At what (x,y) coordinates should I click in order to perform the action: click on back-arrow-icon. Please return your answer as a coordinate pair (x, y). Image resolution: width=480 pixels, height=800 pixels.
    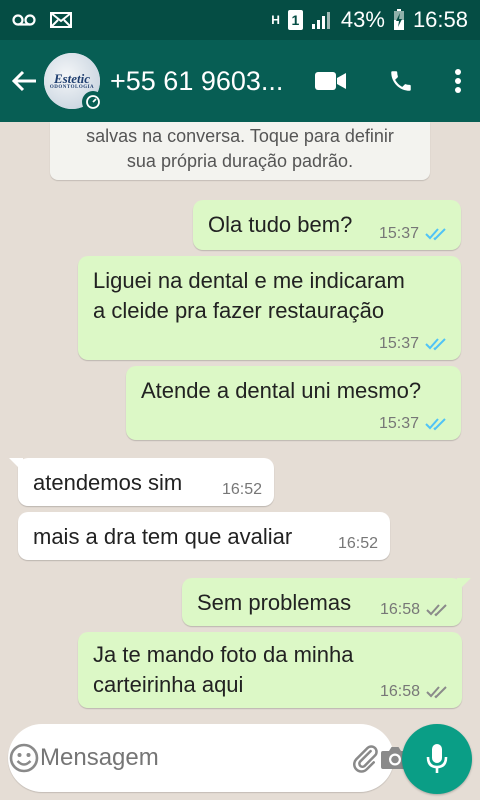
    Looking at the image, I should click on (23, 81).